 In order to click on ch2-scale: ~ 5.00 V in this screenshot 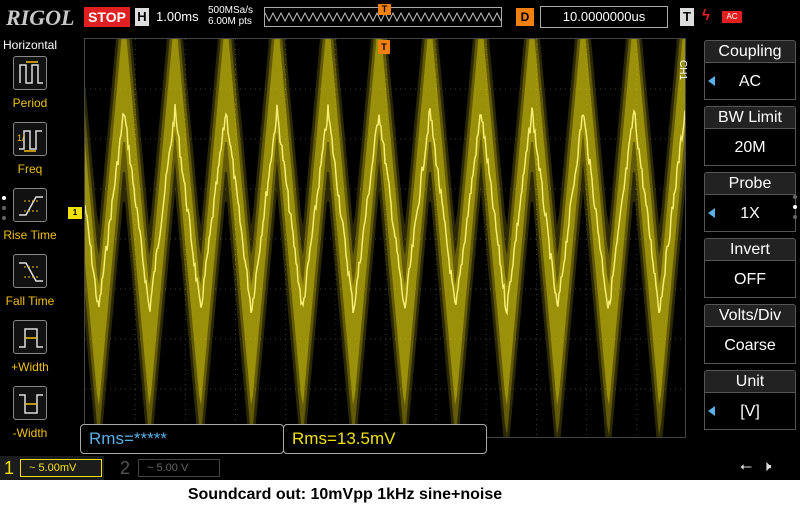, I will do `click(179, 468)`.